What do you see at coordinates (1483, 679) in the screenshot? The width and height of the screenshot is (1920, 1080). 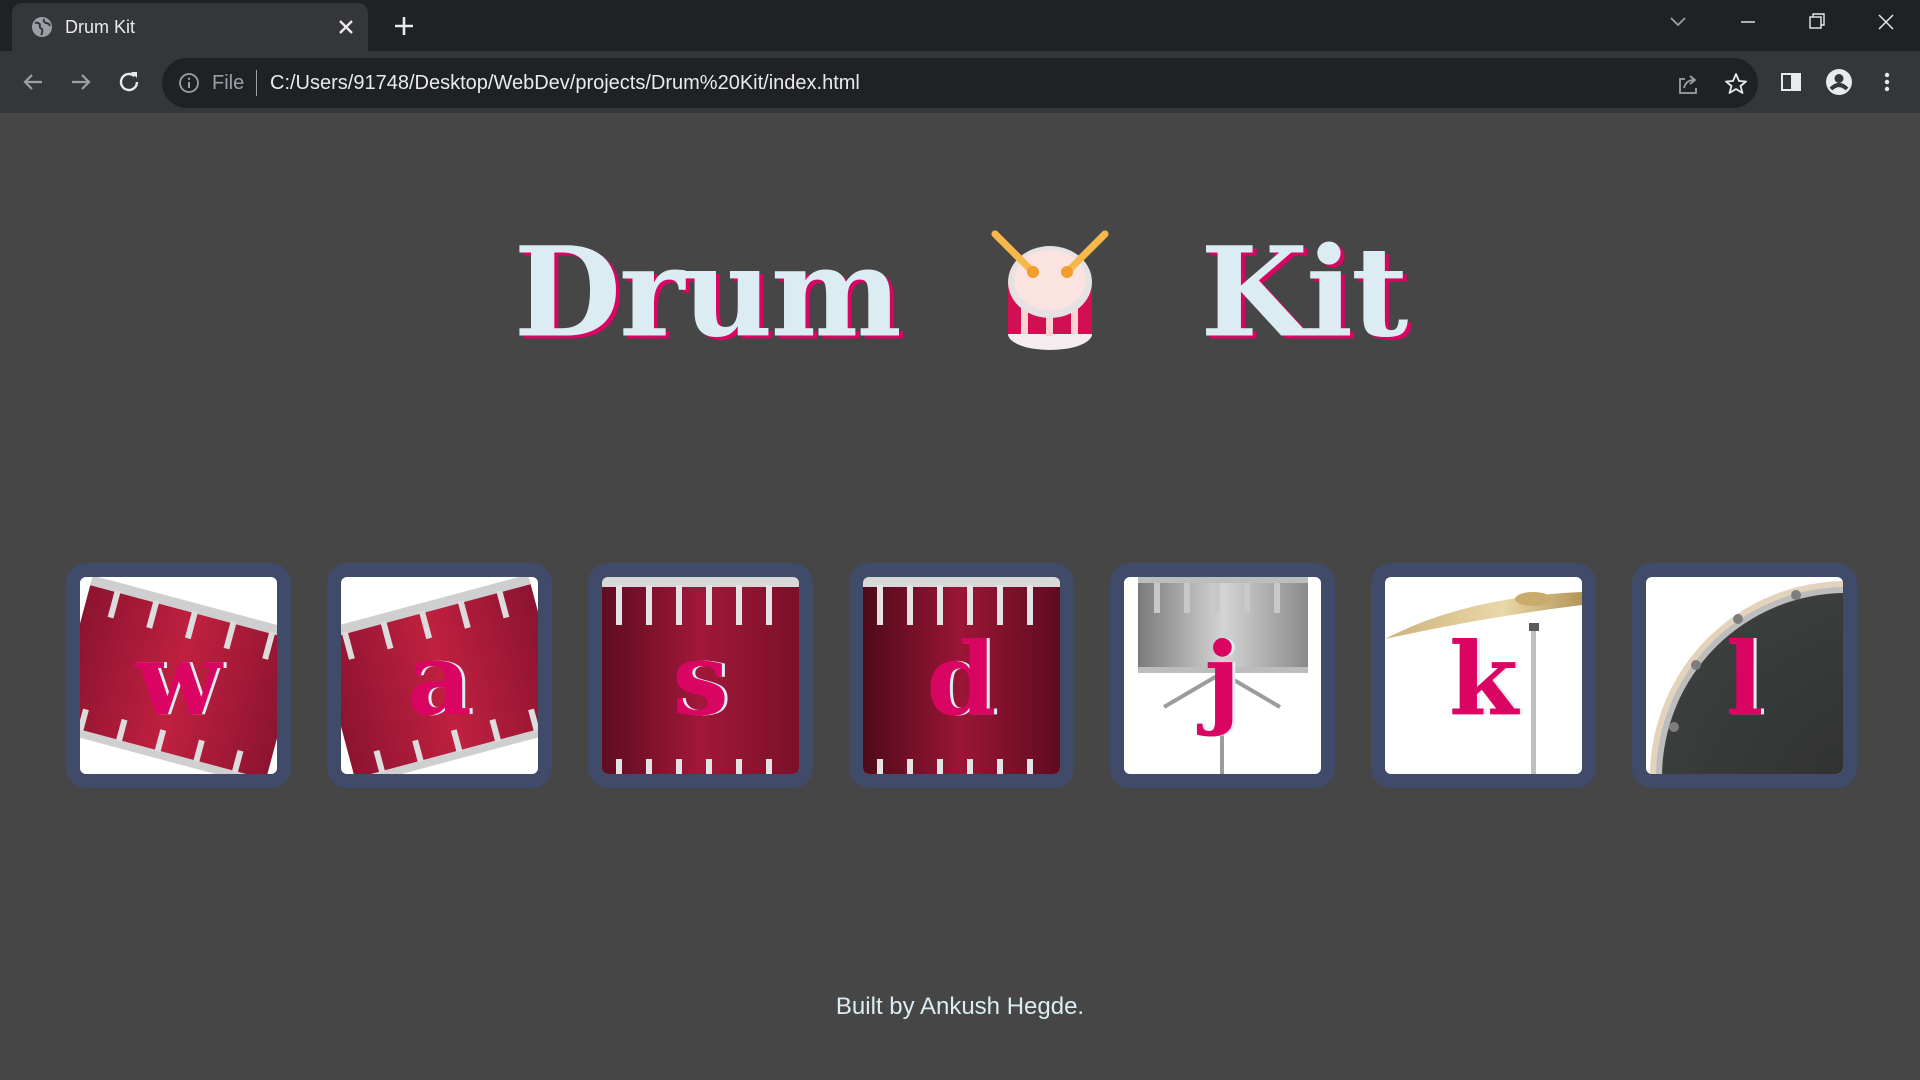 I see `drum-key-label: k` at bounding box center [1483, 679].